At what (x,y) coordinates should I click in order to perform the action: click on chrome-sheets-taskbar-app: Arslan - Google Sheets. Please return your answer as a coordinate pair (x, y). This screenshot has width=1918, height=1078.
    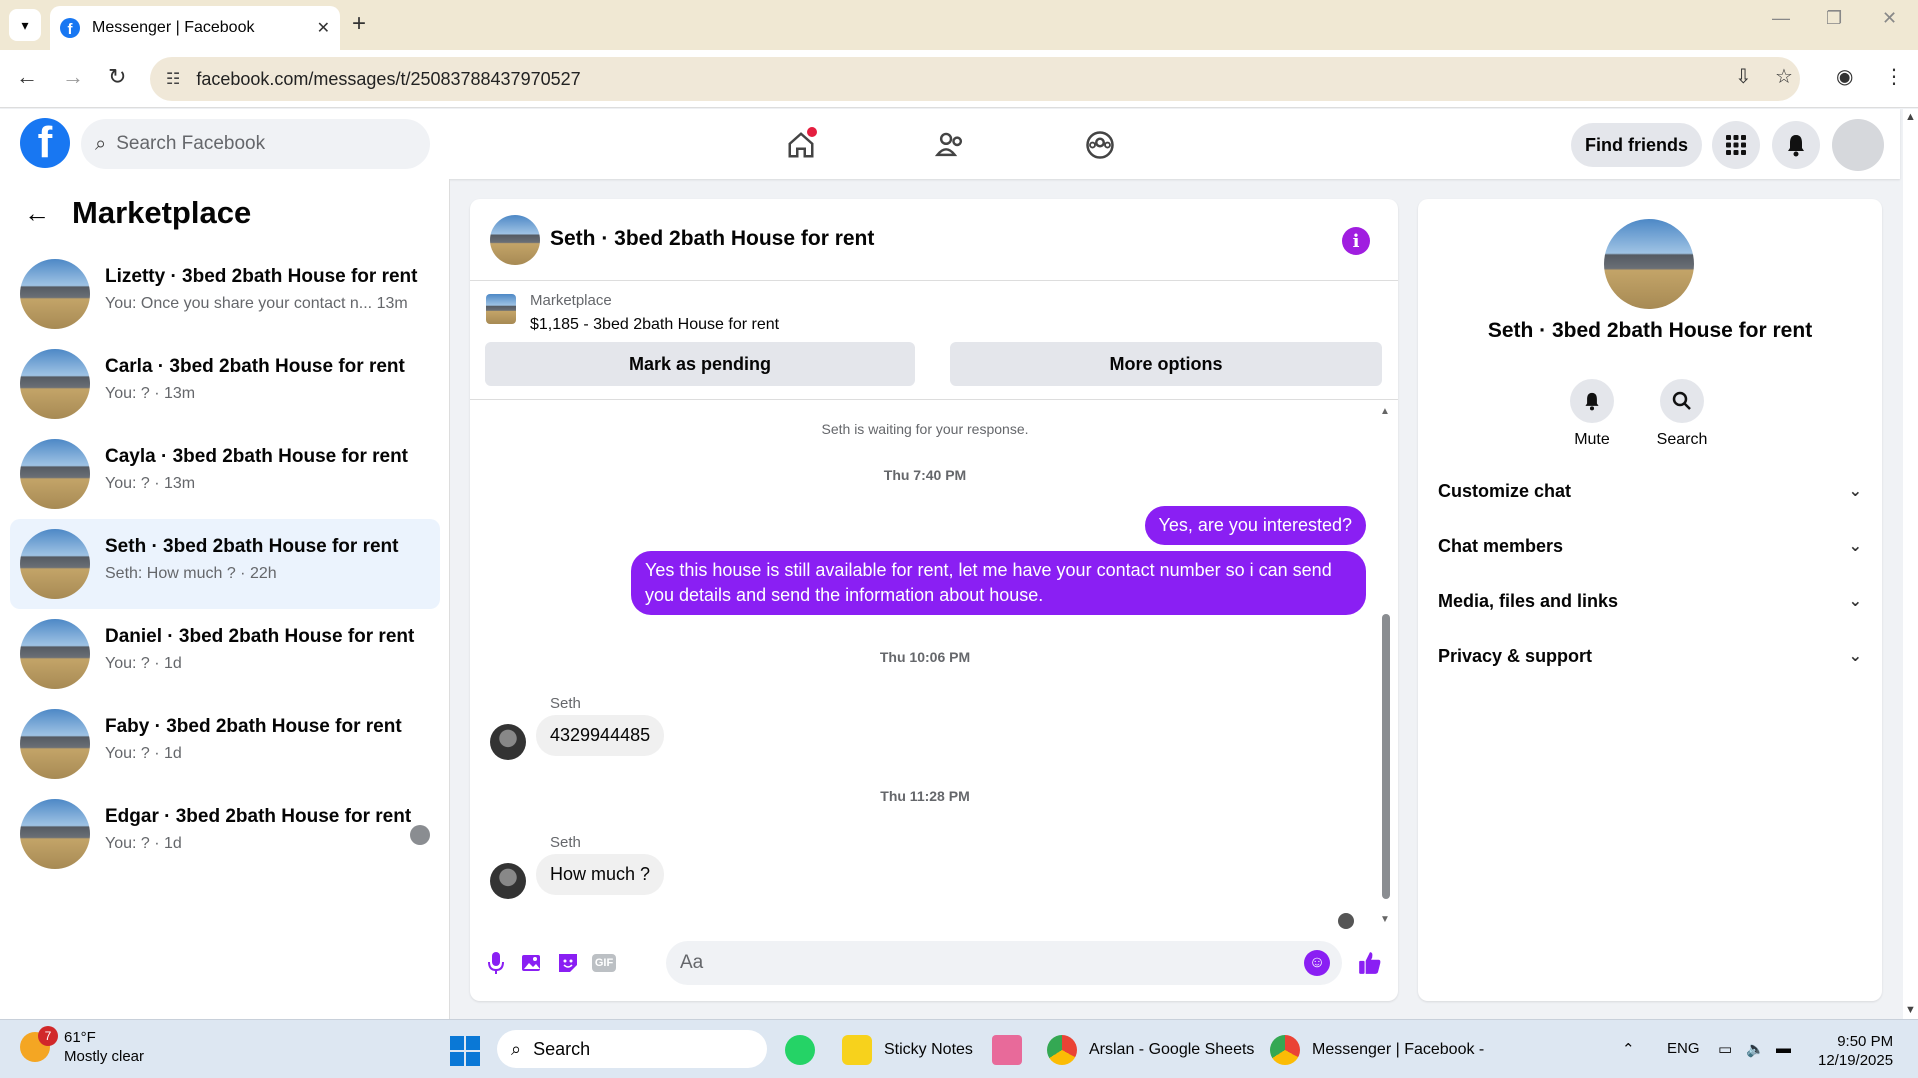
    Looking at the image, I should click on (1150, 1050).